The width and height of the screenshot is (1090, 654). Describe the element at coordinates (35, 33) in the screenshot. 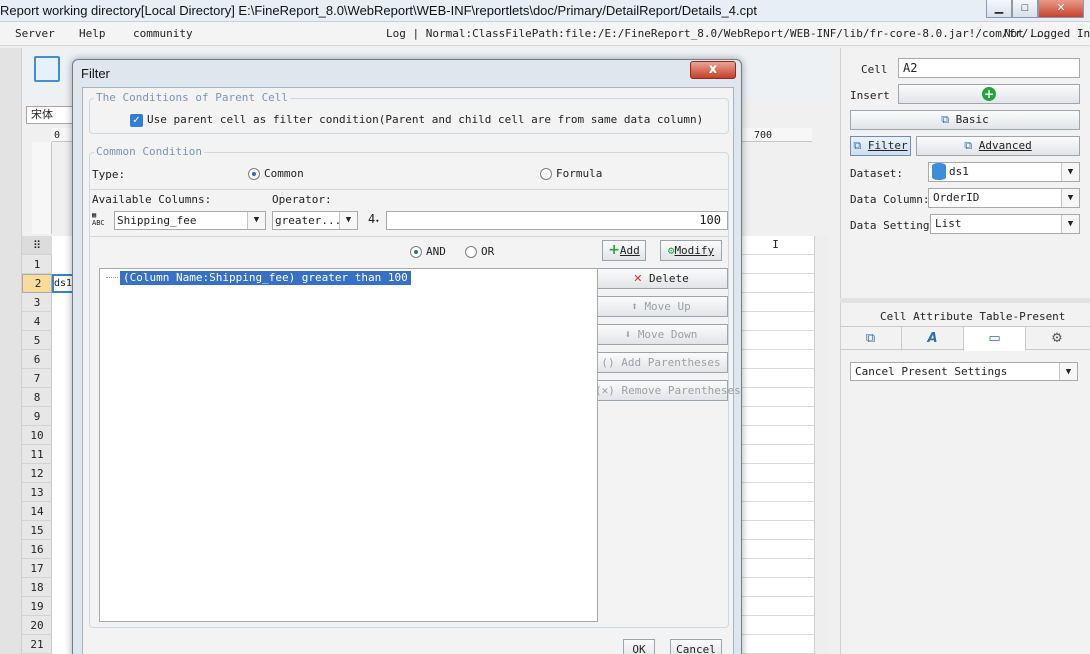

I see `menu-server: Server` at that location.